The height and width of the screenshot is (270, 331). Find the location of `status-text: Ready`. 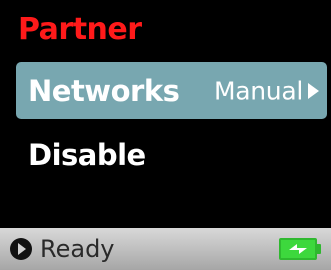

status-text: Ready is located at coordinates (77, 249).